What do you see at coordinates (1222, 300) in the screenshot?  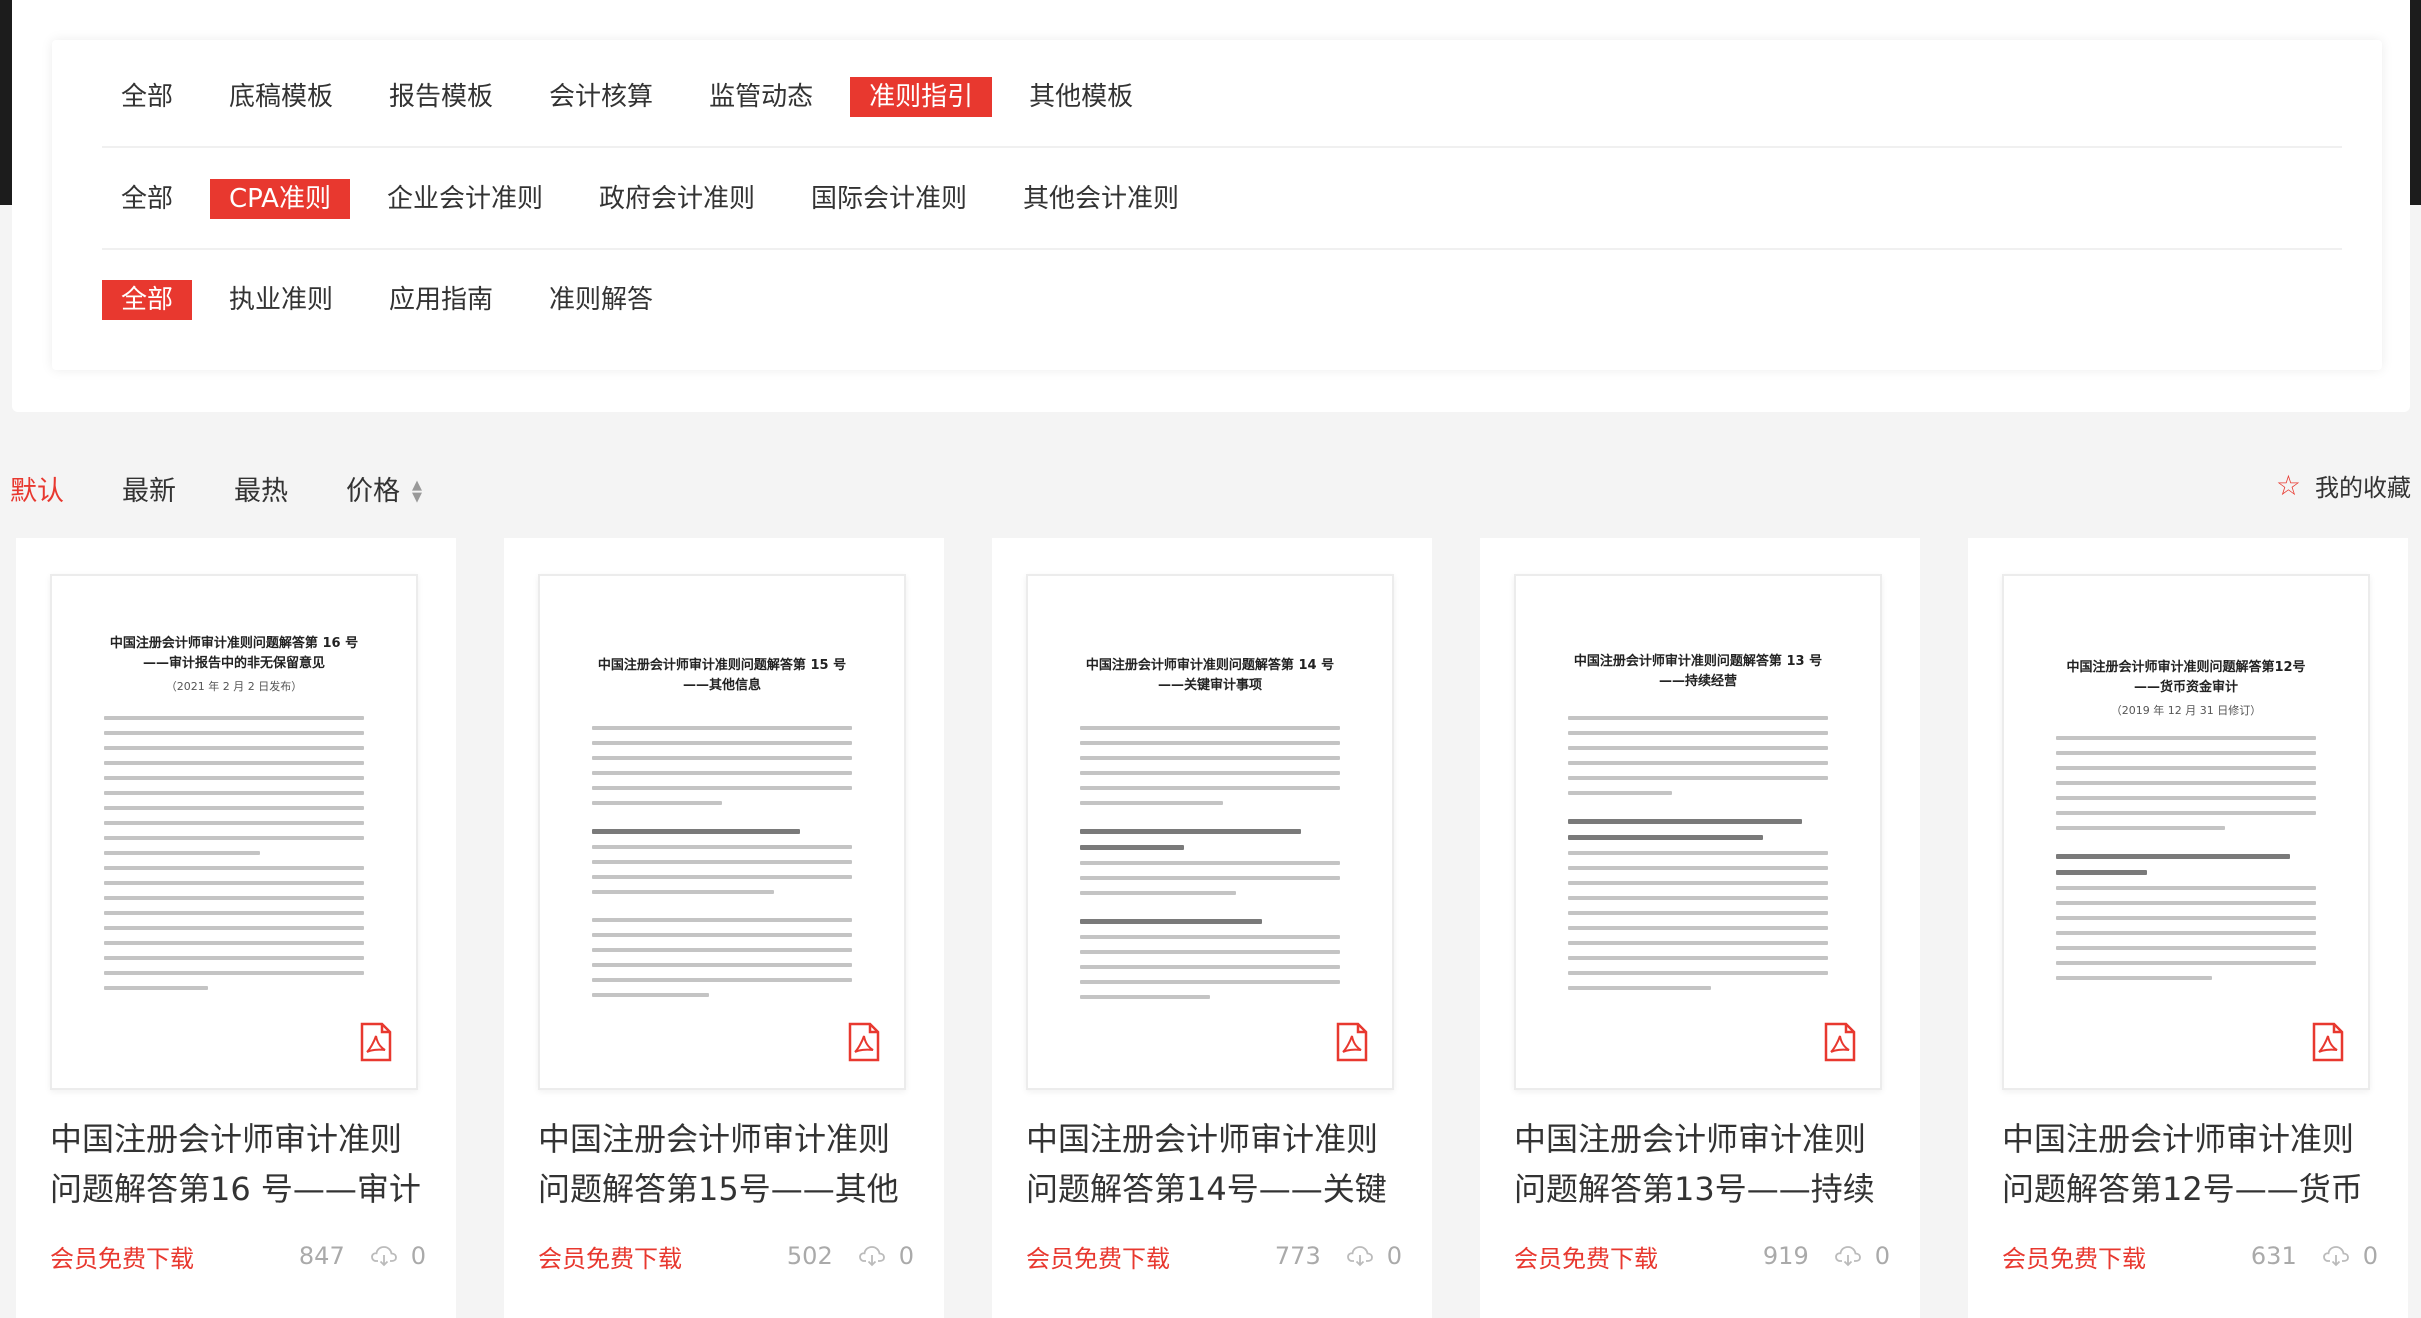 I see `filter-row-subtype: 全部 执业准则 应用指南 准则解答` at bounding box center [1222, 300].